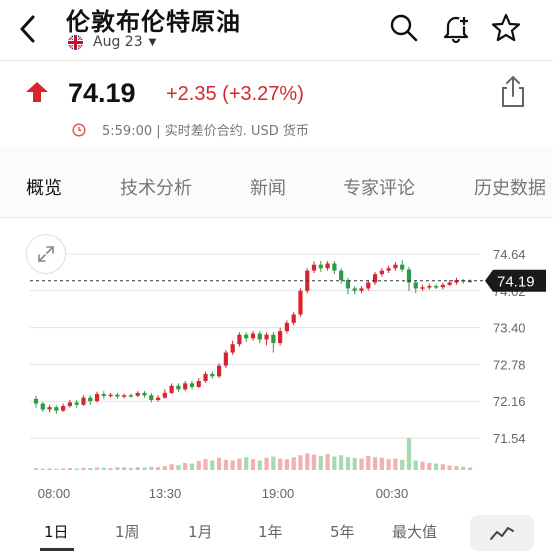  I want to click on range-1w: 1周, so click(127, 531).